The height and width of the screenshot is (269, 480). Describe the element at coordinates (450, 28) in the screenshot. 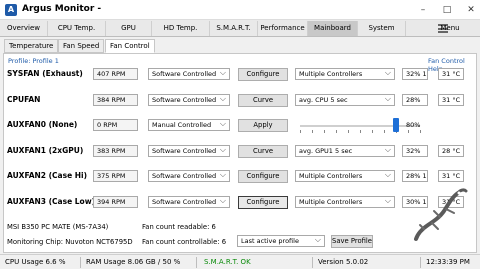

I see `tab-menu: Menu` at that location.